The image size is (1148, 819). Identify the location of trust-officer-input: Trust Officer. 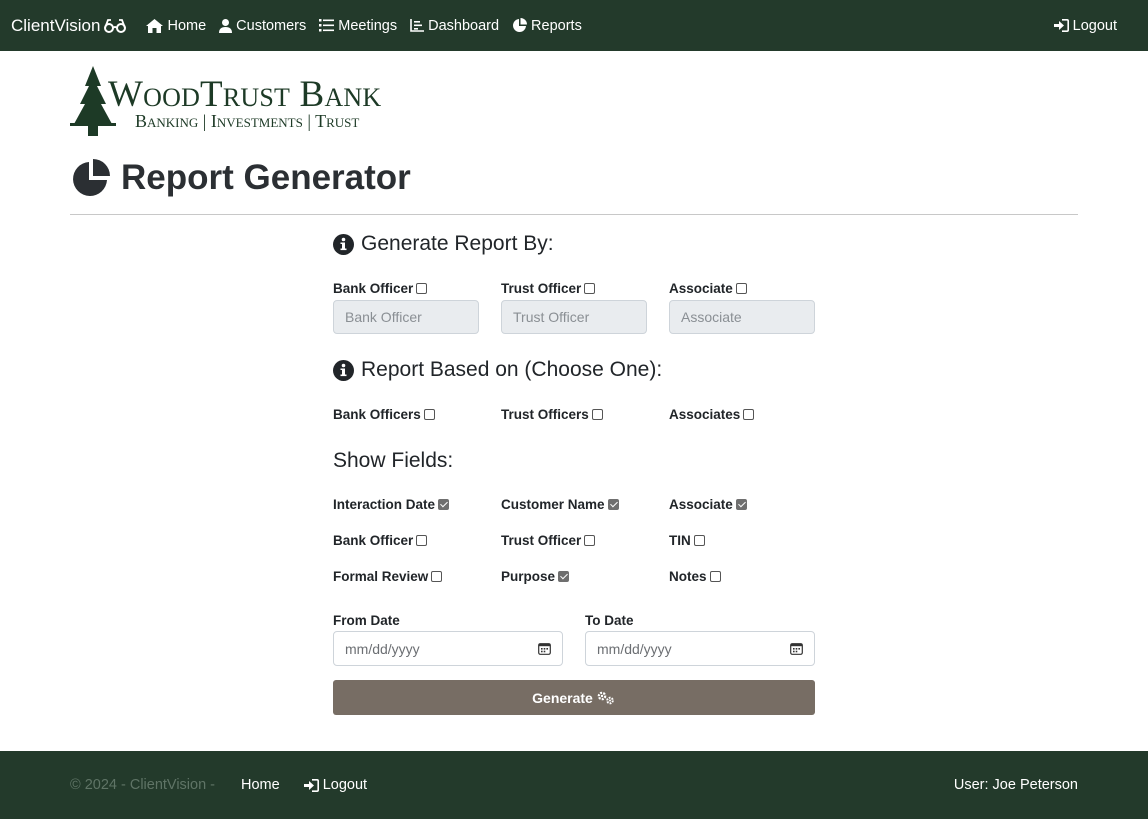
(574, 317).